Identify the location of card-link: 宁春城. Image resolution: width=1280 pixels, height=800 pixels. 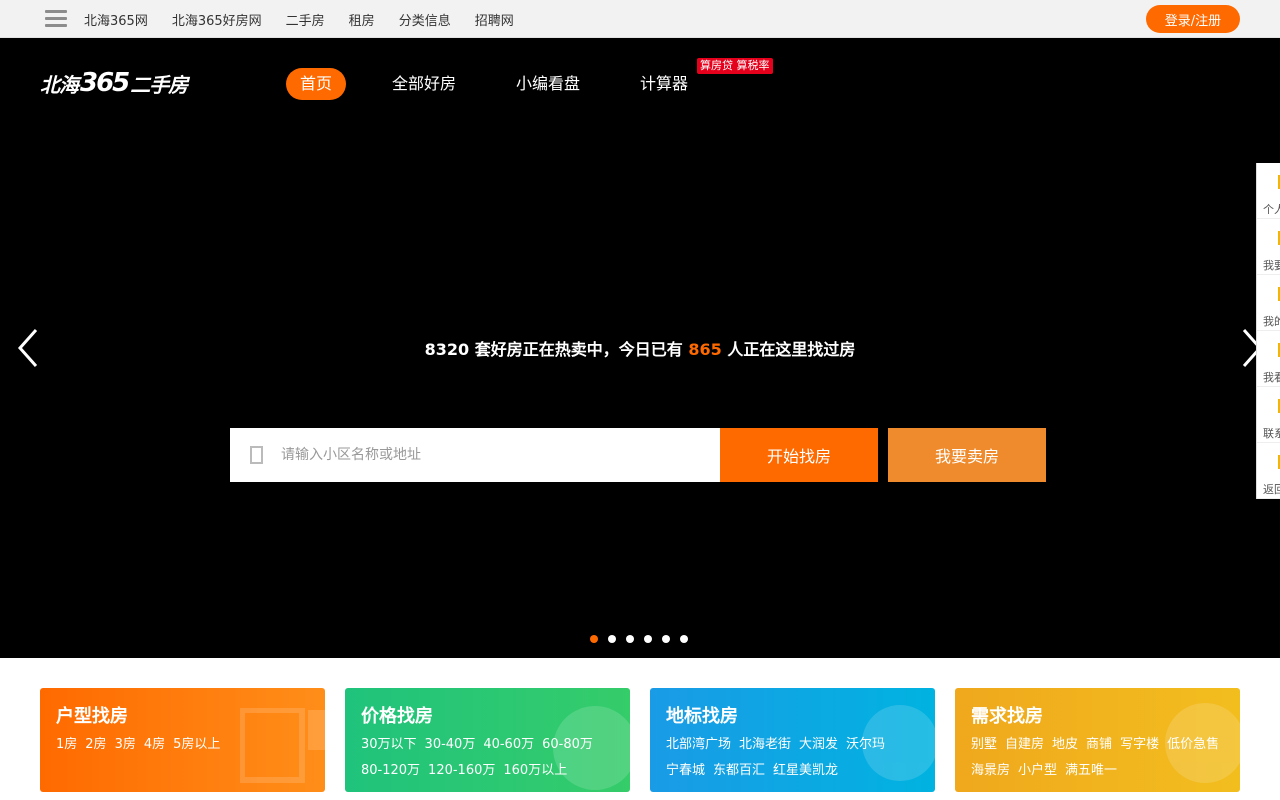
(685, 771).